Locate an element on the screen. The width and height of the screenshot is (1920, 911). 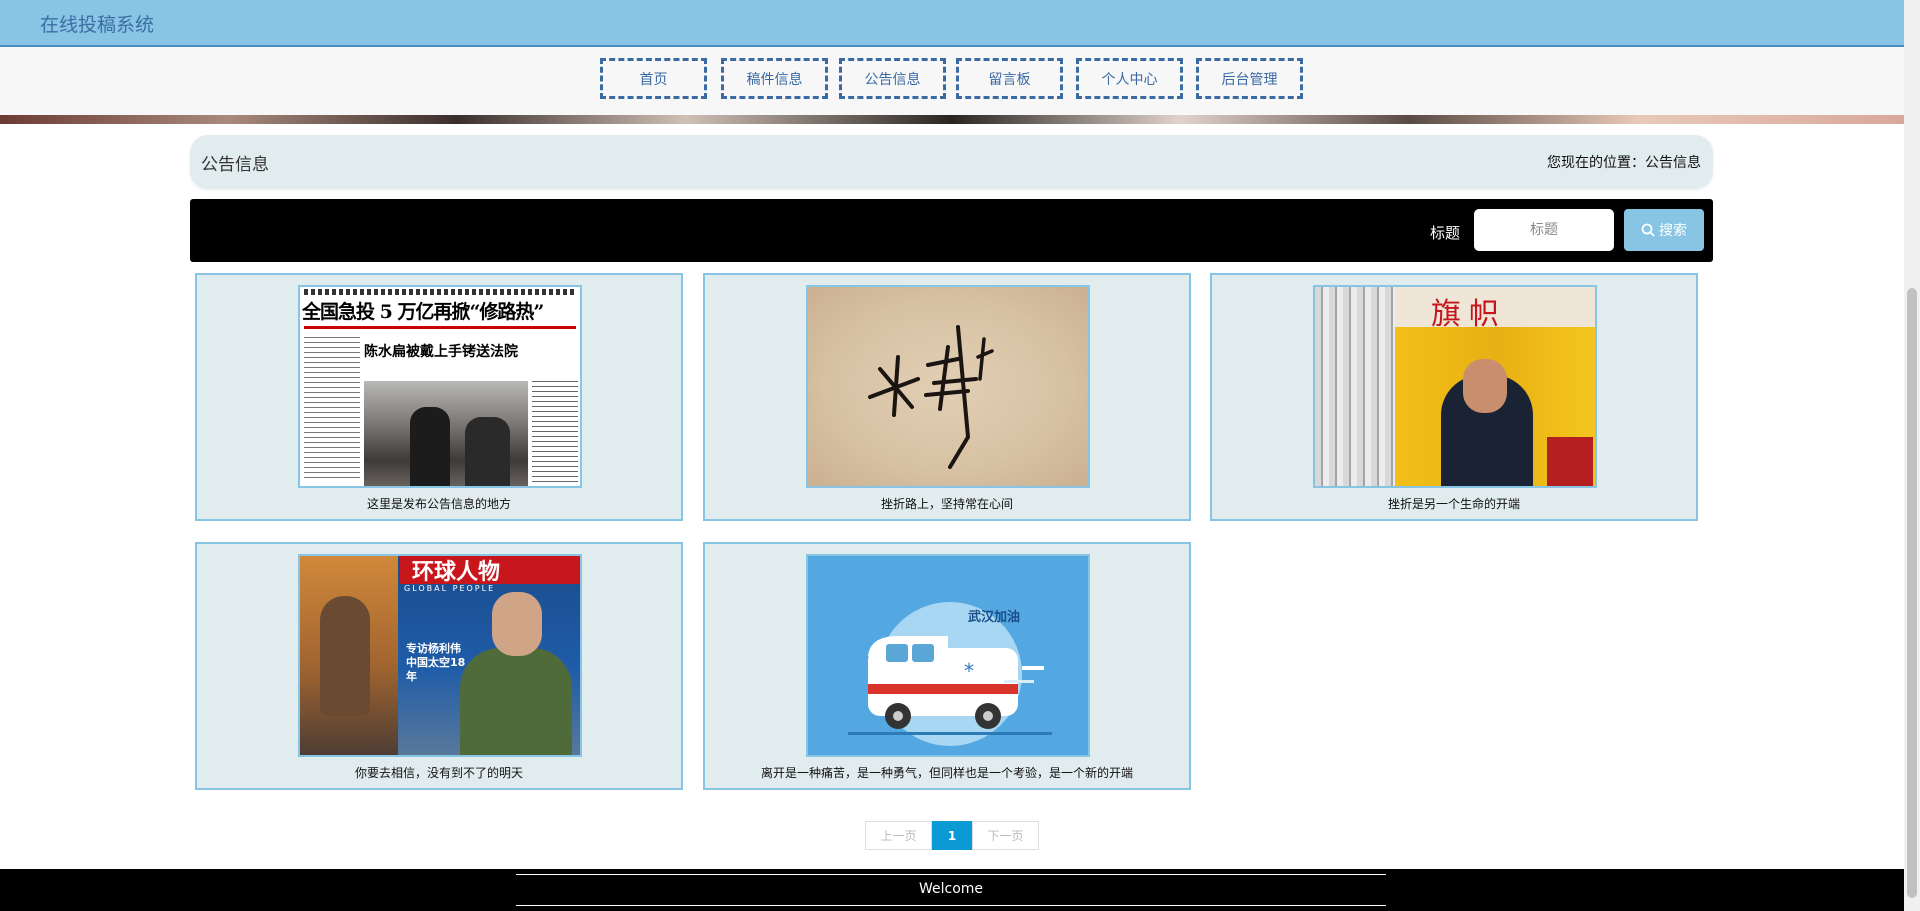
search-input is located at coordinates (1544, 230).